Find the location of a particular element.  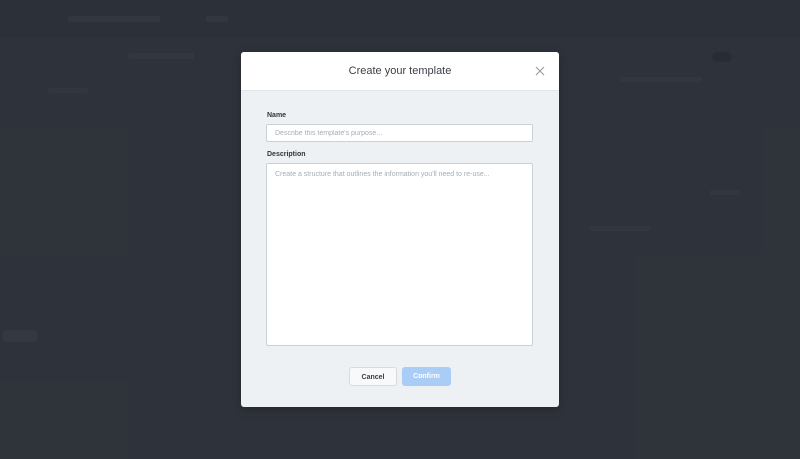

description-field is located at coordinates (399, 254).